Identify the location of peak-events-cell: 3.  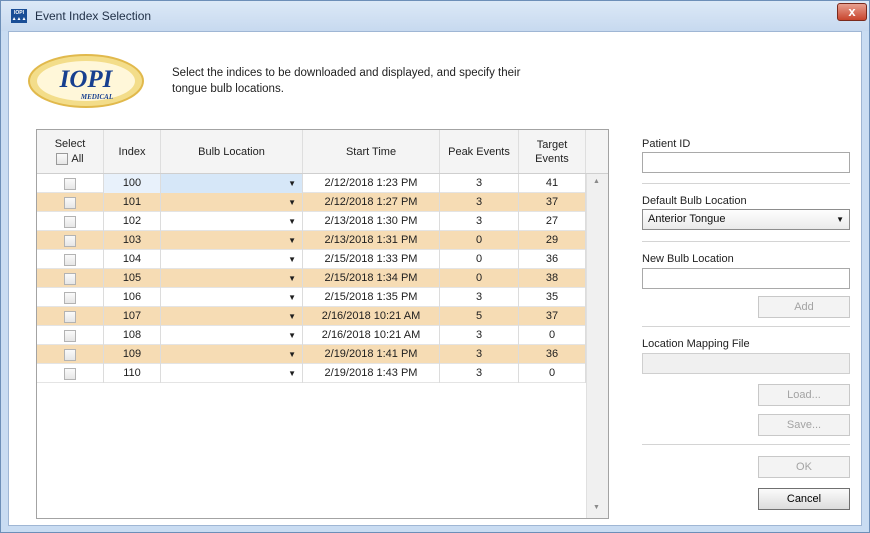
(479, 202).